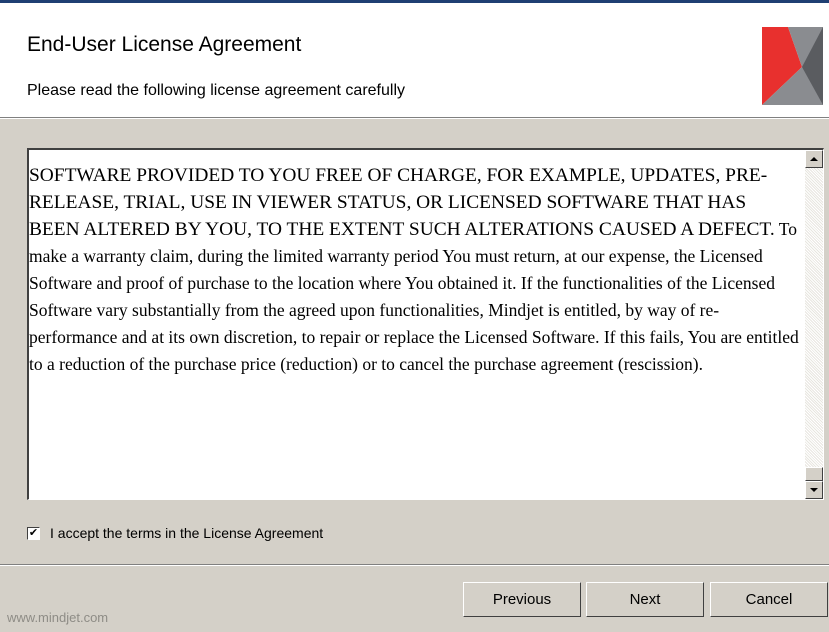  What do you see at coordinates (769, 599) in the screenshot?
I see `cancel-button: Cancel` at bounding box center [769, 599].